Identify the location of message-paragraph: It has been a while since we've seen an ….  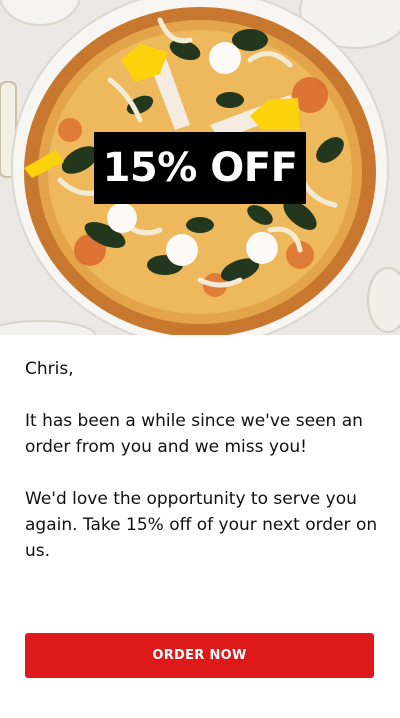
(194, 434).